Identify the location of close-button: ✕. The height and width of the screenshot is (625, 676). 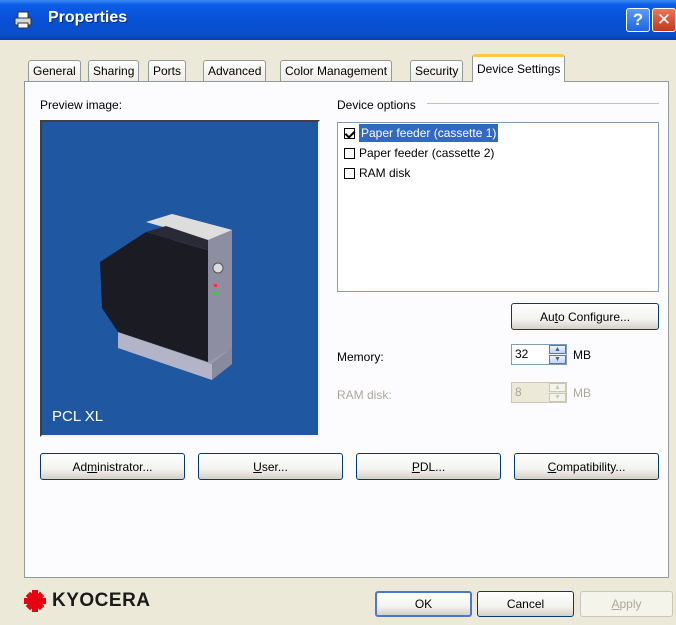
(664, 20).